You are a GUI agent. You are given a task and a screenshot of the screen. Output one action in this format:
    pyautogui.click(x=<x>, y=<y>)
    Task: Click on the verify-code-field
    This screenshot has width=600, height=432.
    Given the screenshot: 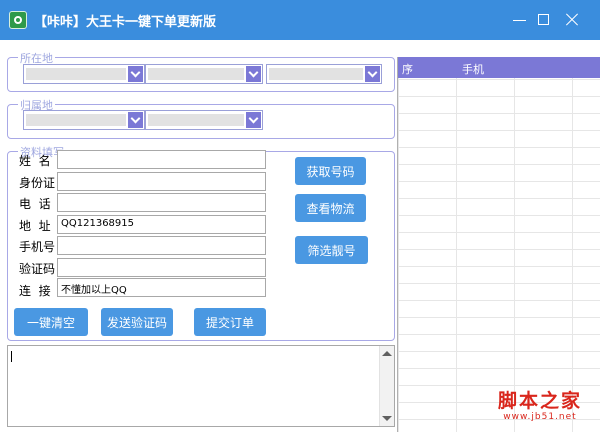 What is the action you would take?
    pyautogui.click(x=161, y=267)
    